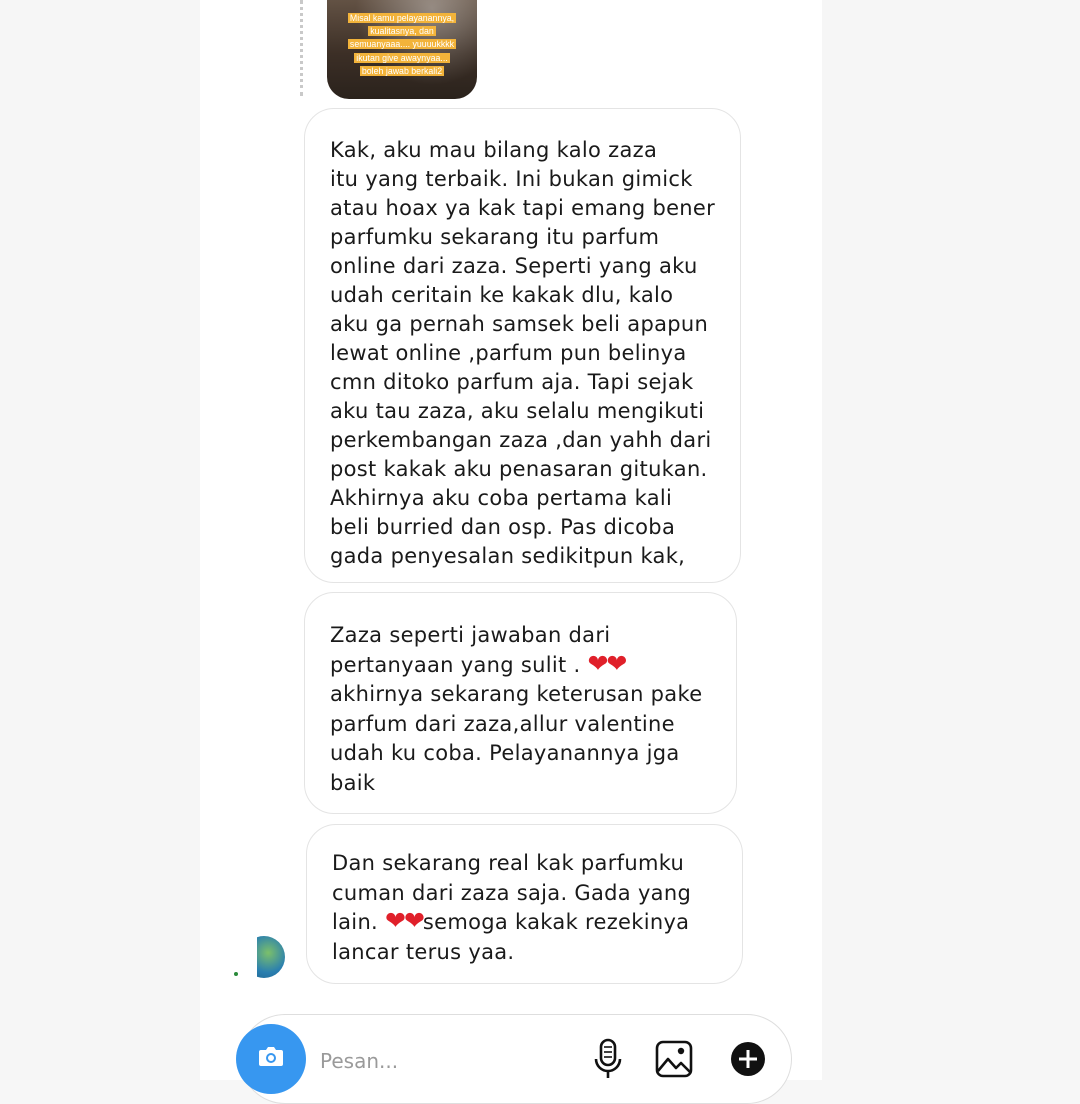 The height and width of the screenshot is (1104, 1080). I want to click on sender-avatar, so click(271, 958).